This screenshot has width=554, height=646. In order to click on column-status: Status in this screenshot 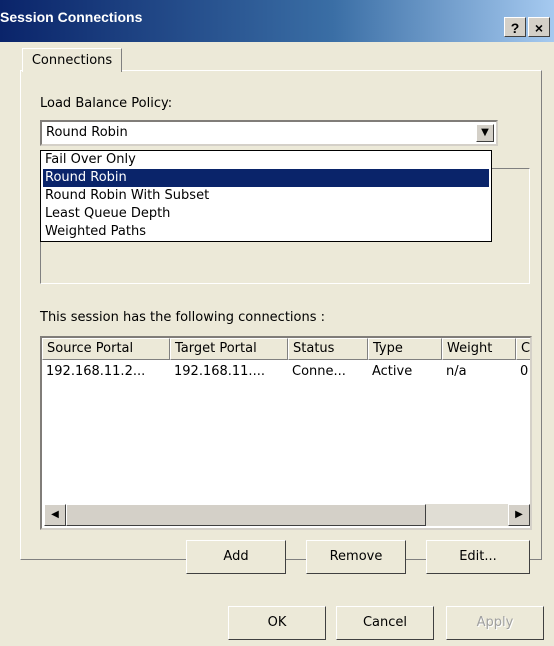, I will do `click(328, 349)`.